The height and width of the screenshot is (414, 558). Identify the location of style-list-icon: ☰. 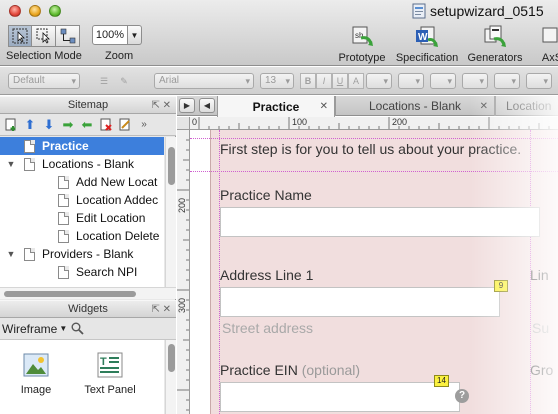
(104, 81).